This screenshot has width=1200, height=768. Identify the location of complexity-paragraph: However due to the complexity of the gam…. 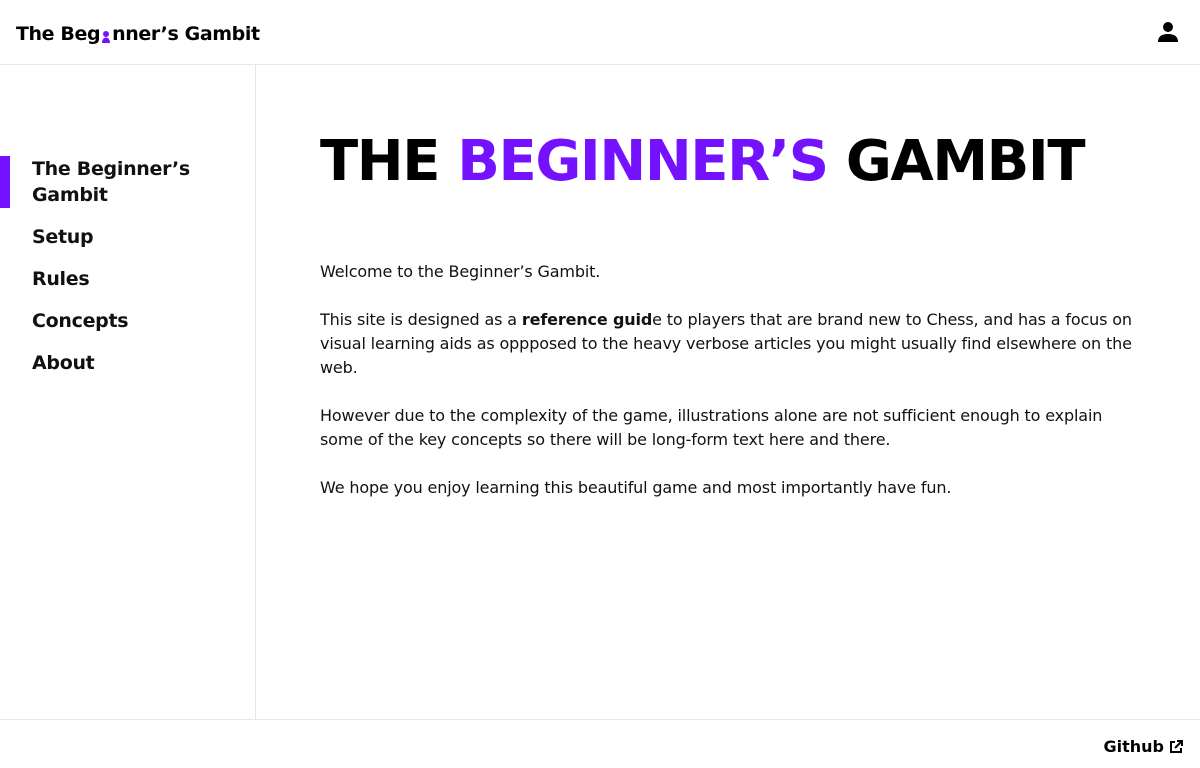
(711, 427).